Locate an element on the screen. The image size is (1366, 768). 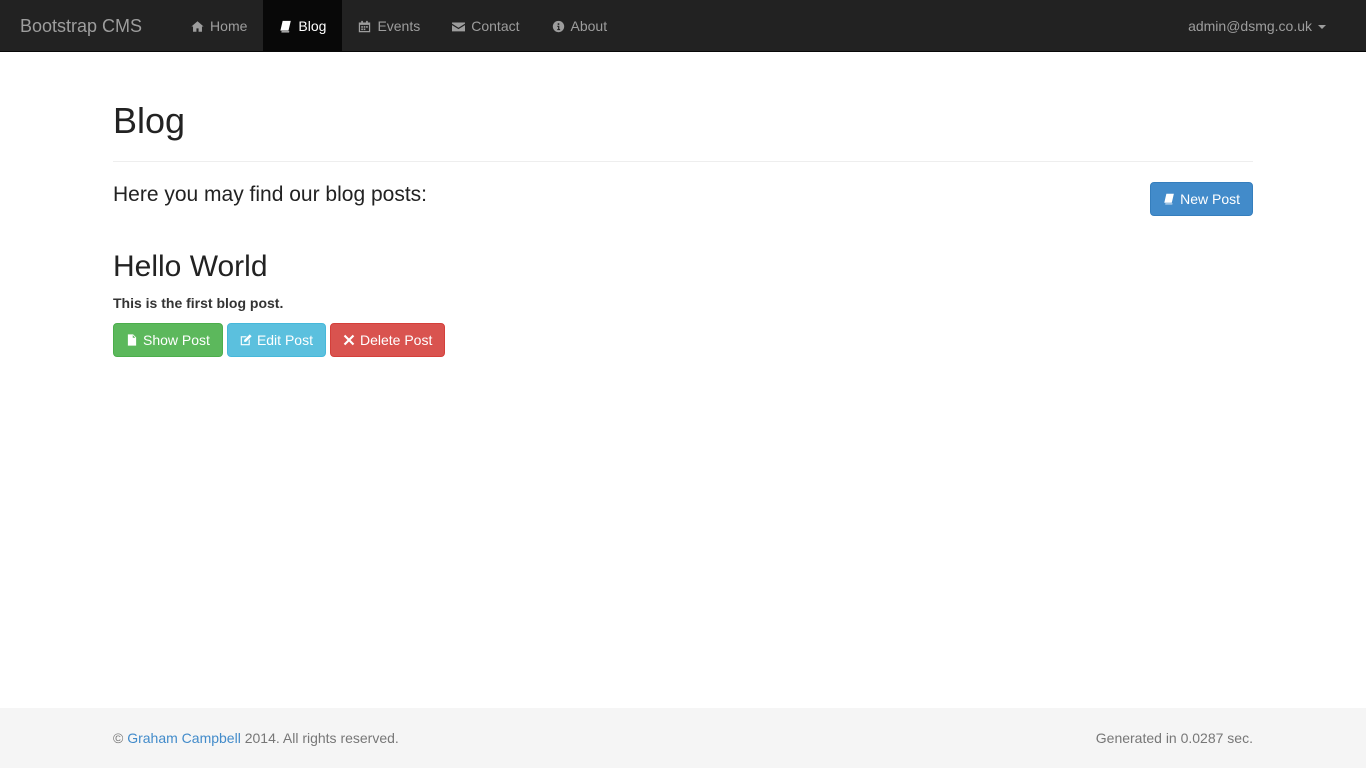
calendar-icon is located at coordinates (364, 26).